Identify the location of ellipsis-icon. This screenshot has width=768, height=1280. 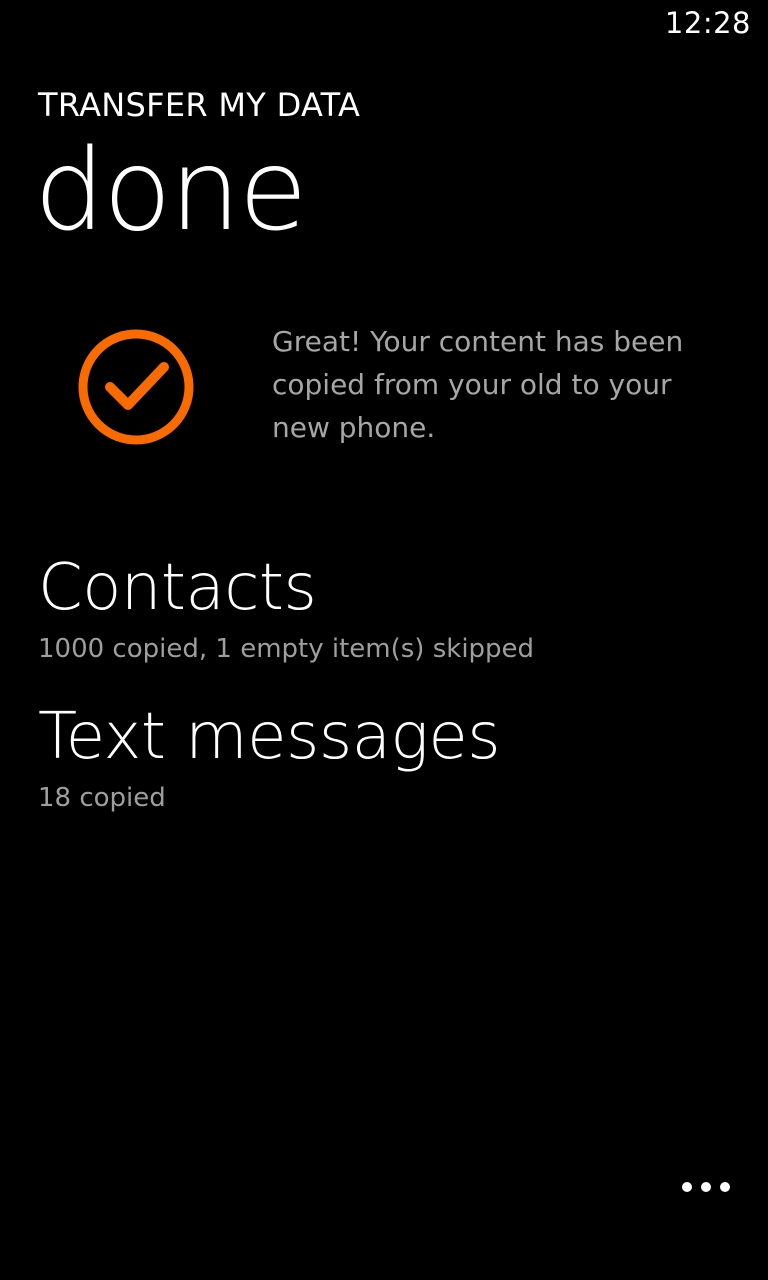
(706, 1187).